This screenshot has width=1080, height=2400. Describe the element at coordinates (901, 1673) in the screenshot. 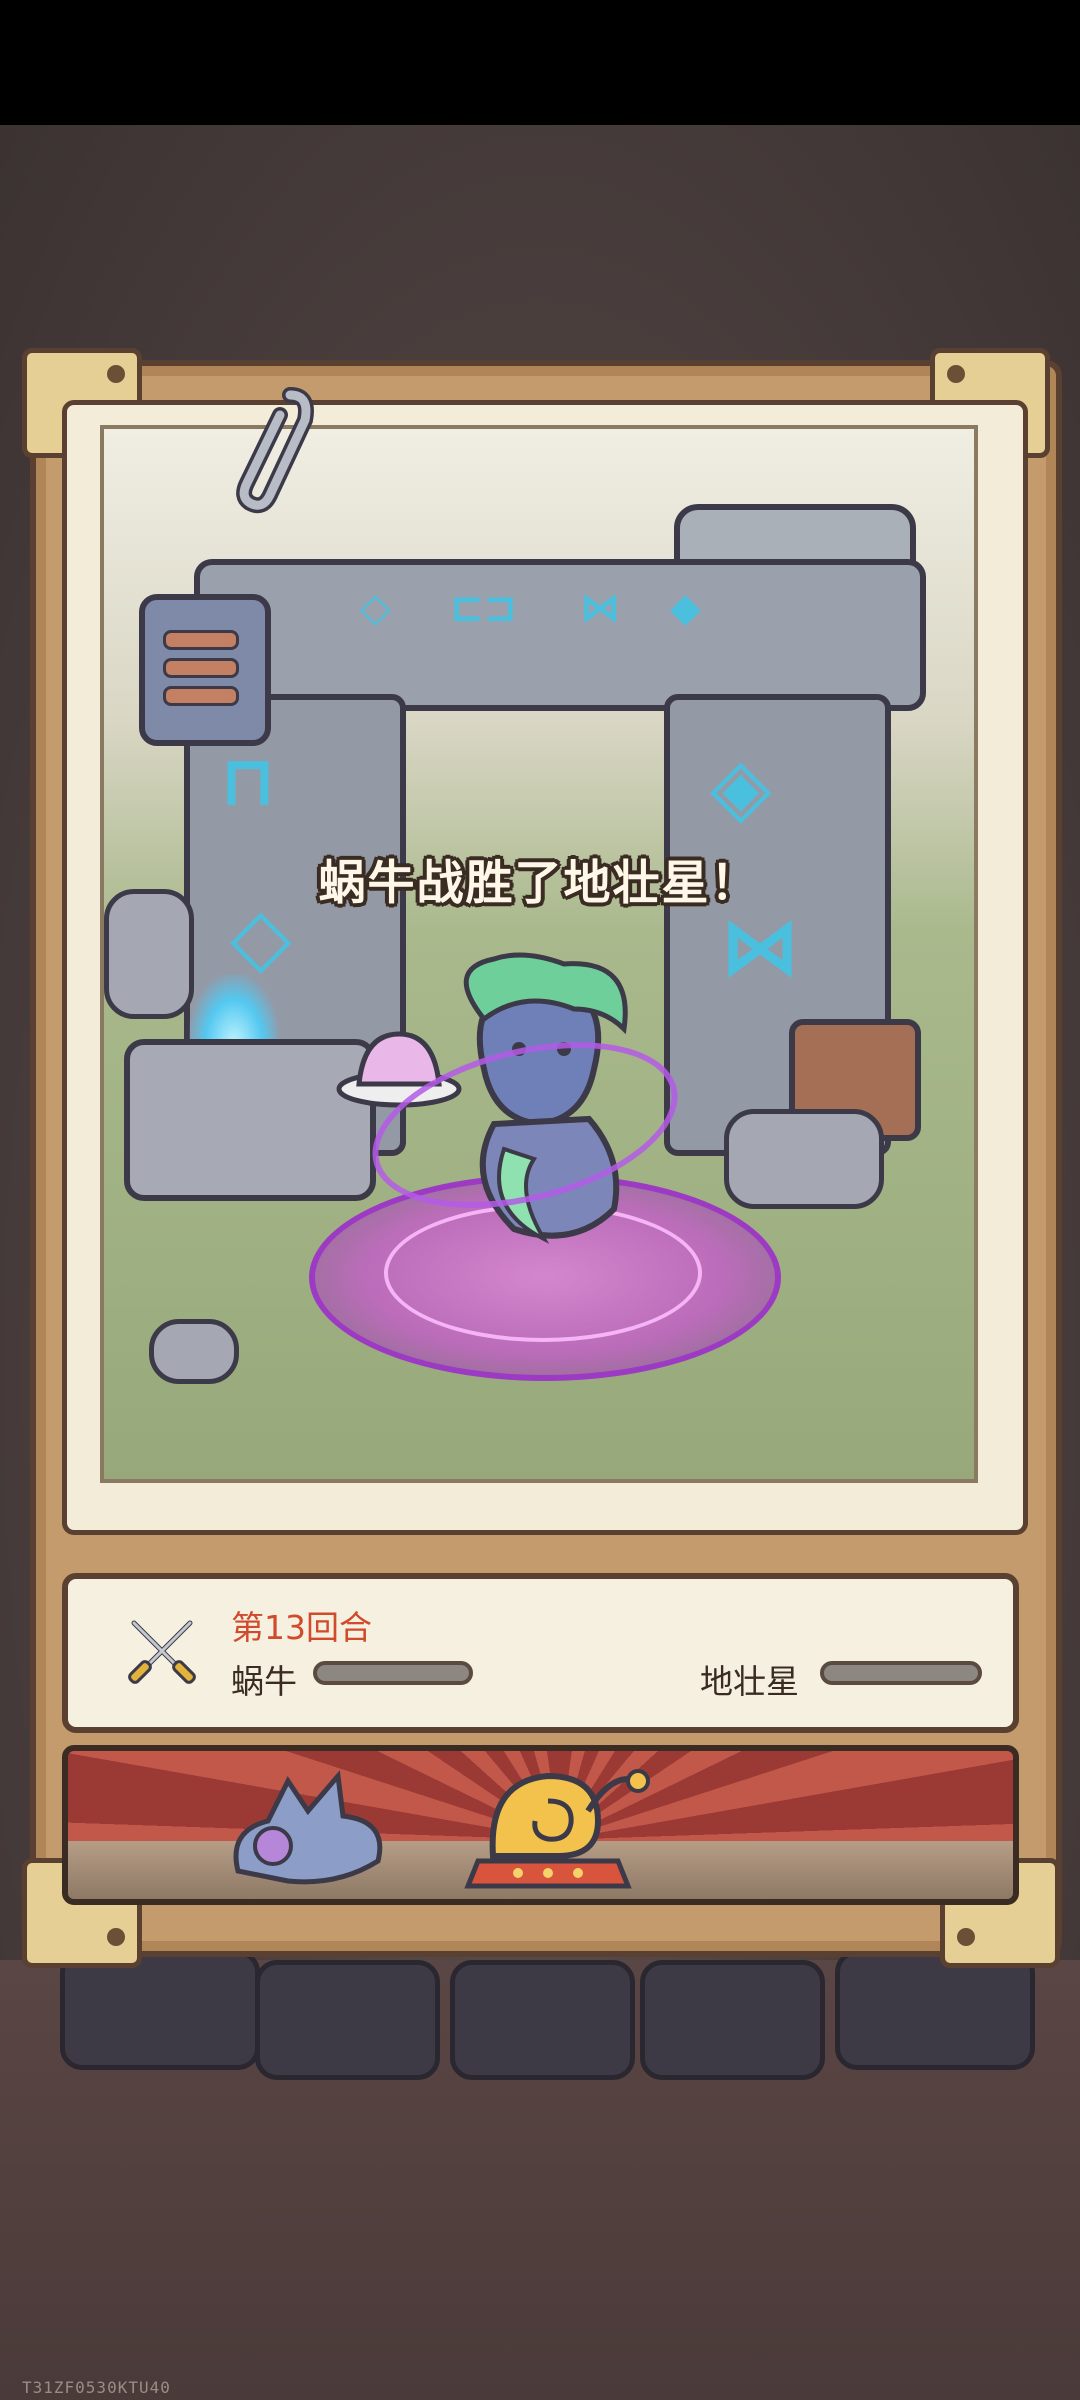

I see `opponent-hp-bar` at that location.